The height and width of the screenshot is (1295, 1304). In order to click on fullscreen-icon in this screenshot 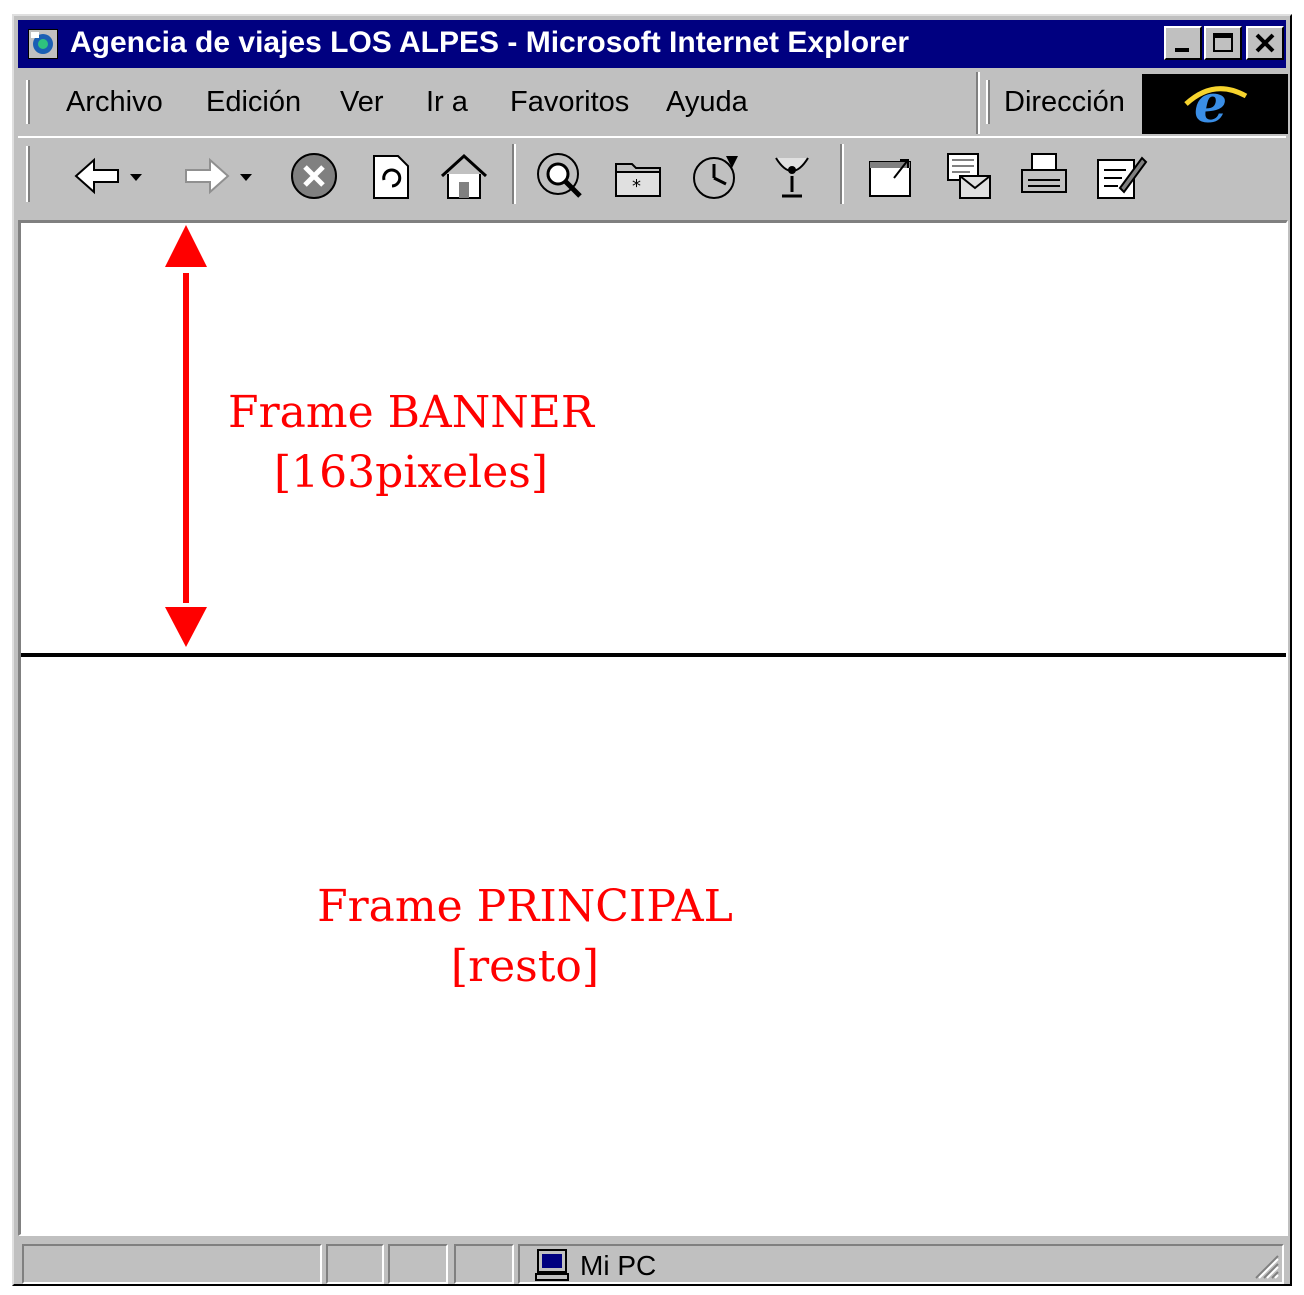, I will do `click(890, 178)`.